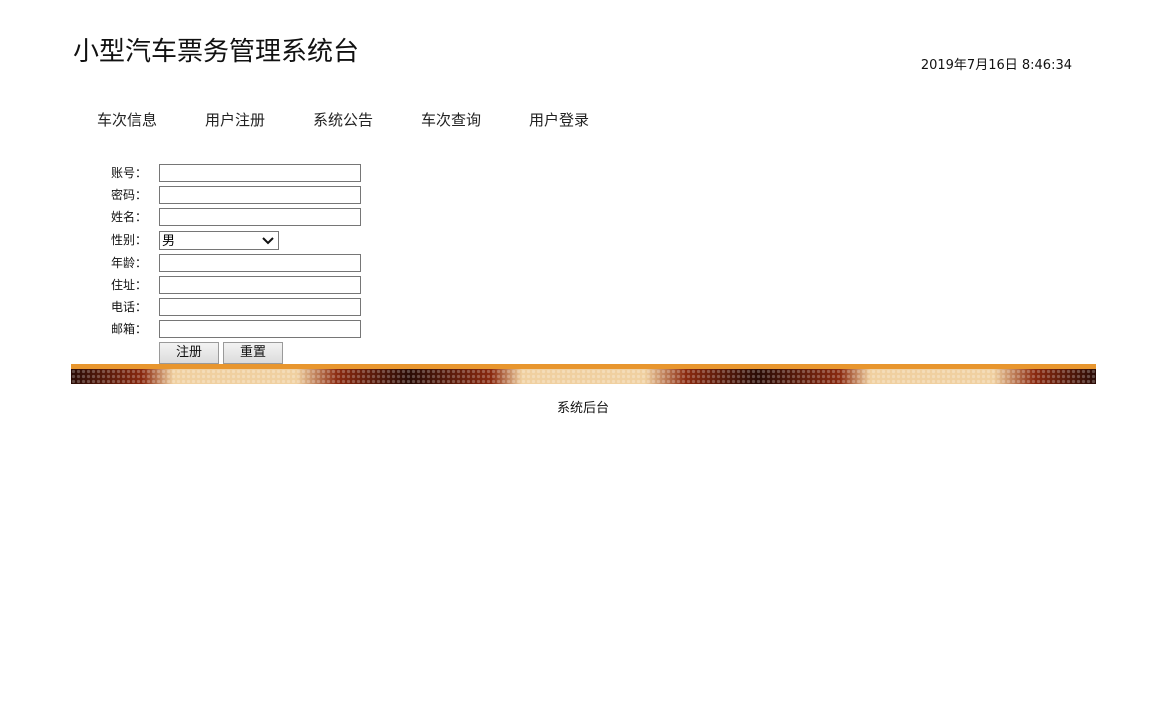 Image resolution: width=1166 pixels, height=704 pixels. I want to click on gender-label: 性别：, so click(129, 240).